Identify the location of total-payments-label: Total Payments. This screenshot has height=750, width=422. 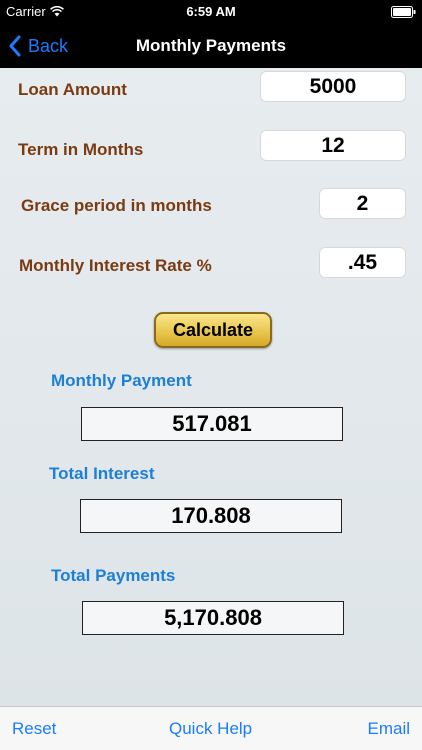
(113, 575).